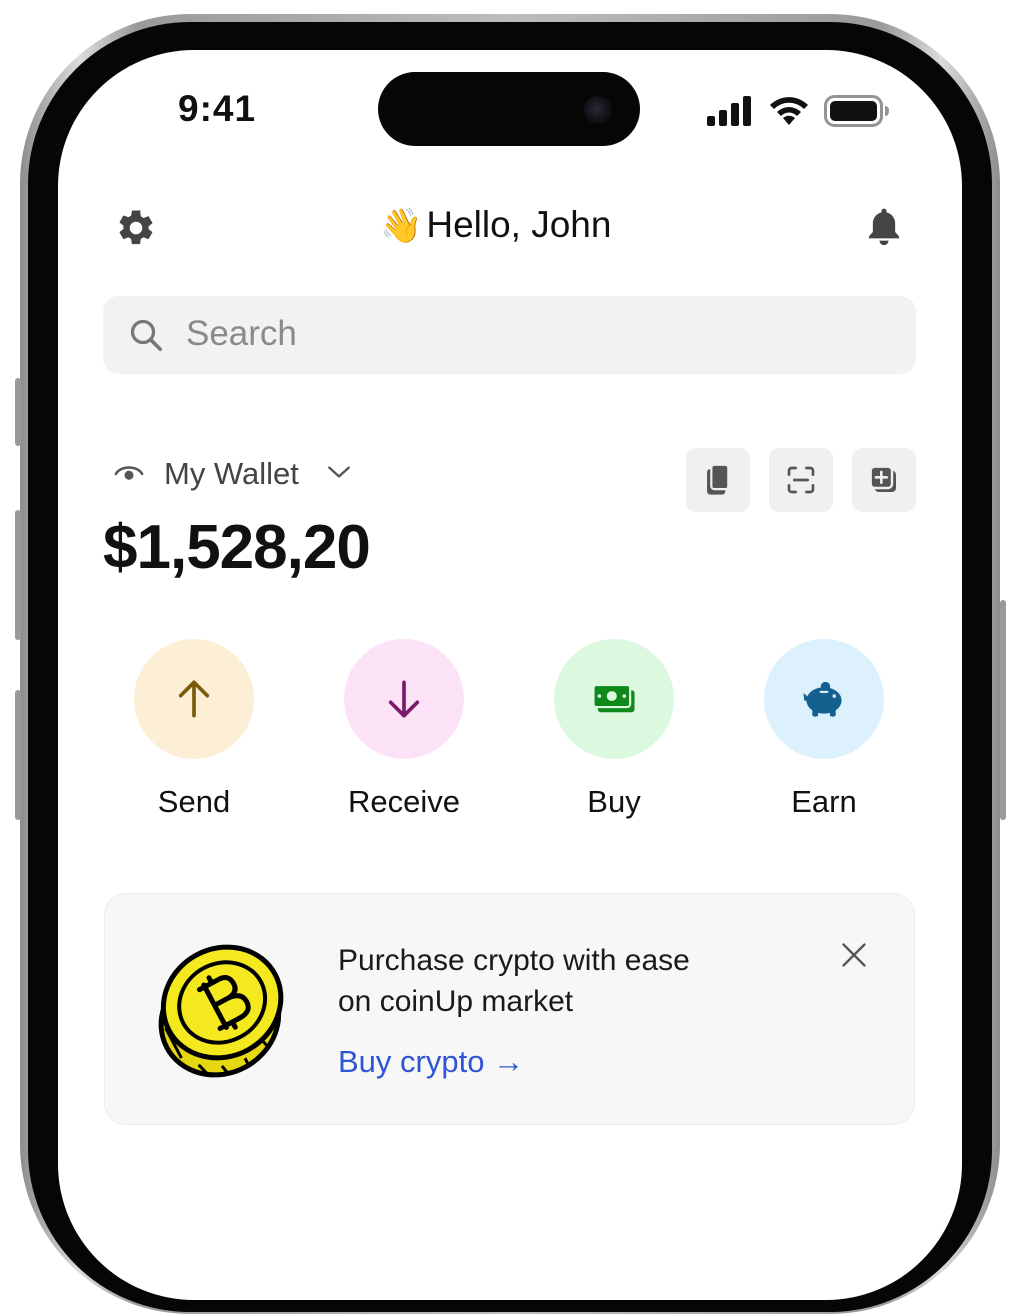 The height and width of the screenshot is (1314, 1031). Describe the element at coordinates (231, 474) in the screenshot. I see `wallet-selector-label: My Wallet` at that location.